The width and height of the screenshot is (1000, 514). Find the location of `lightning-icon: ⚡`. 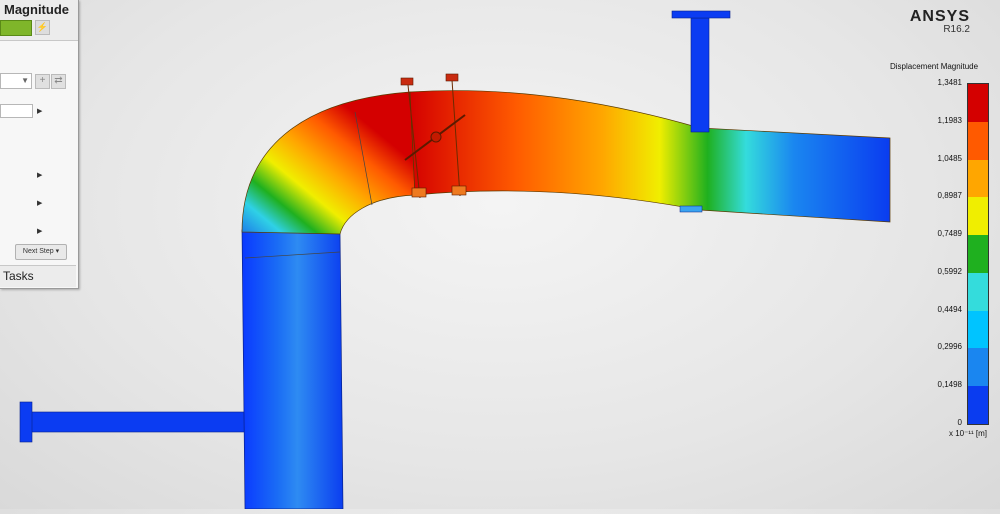

lightning-icon: ⚡ is located at coordinates (42, 27).